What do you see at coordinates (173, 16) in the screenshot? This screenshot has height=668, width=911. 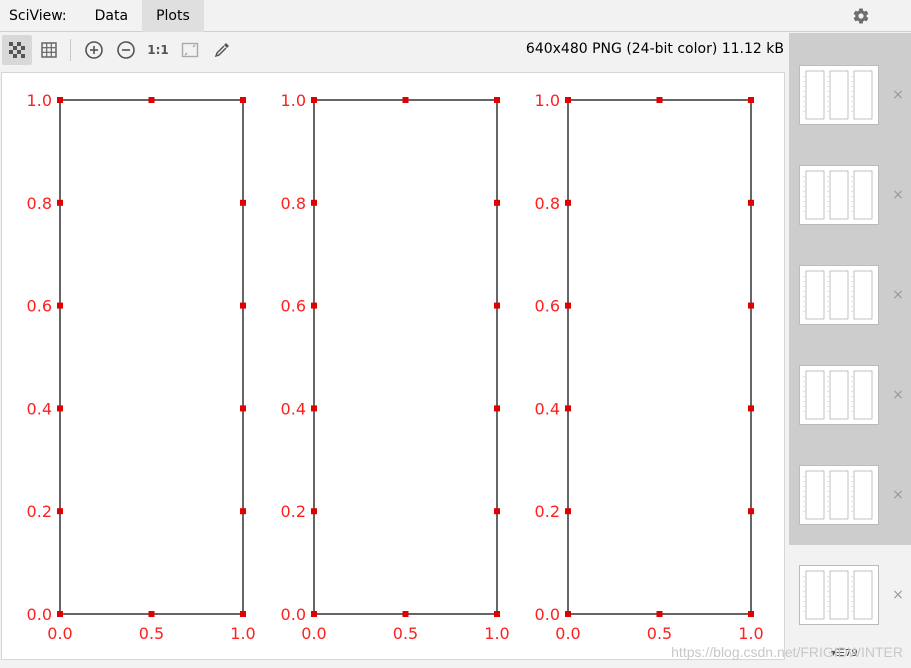 I see `tab-plots: Plots` at bounding box center [173, 16].